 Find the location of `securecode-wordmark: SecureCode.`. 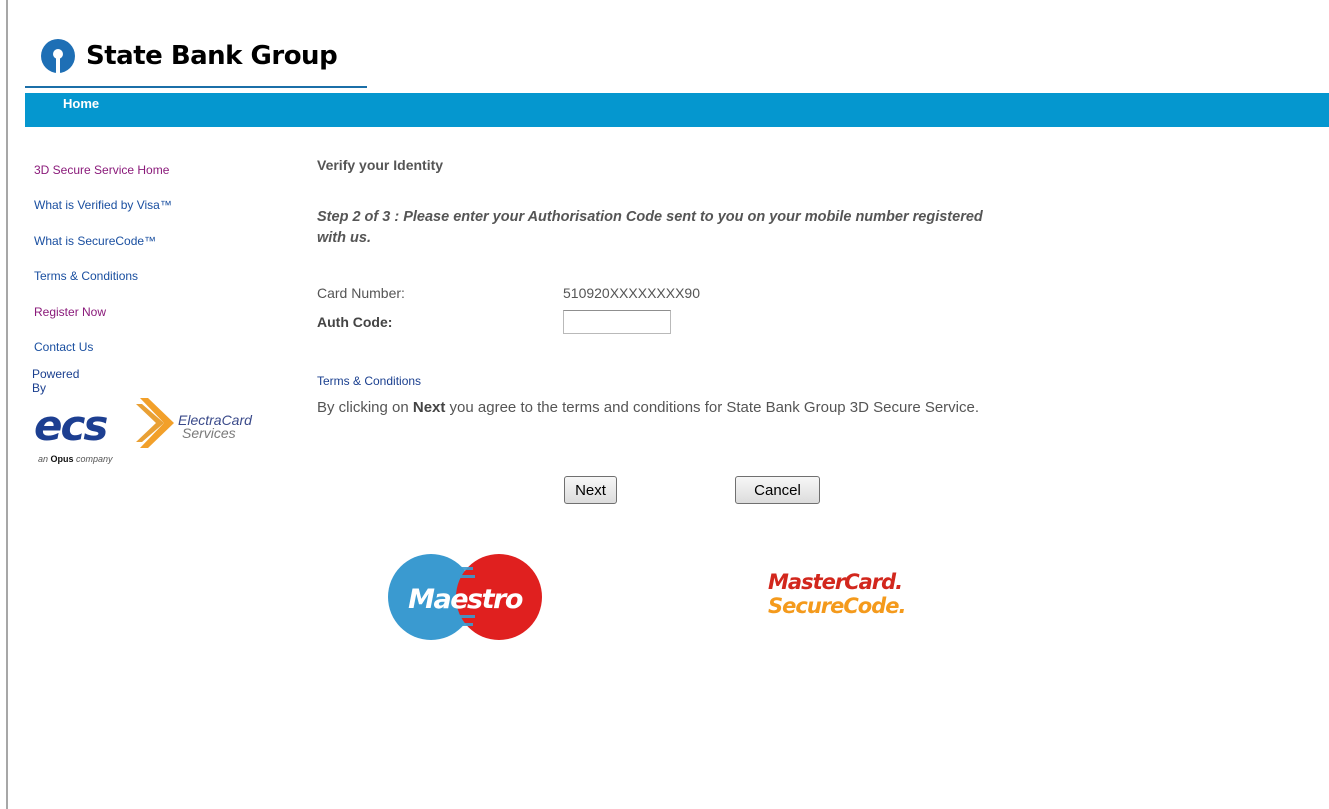

securecode-wordmark: SecureCode. is located at coordinates (837, 606).